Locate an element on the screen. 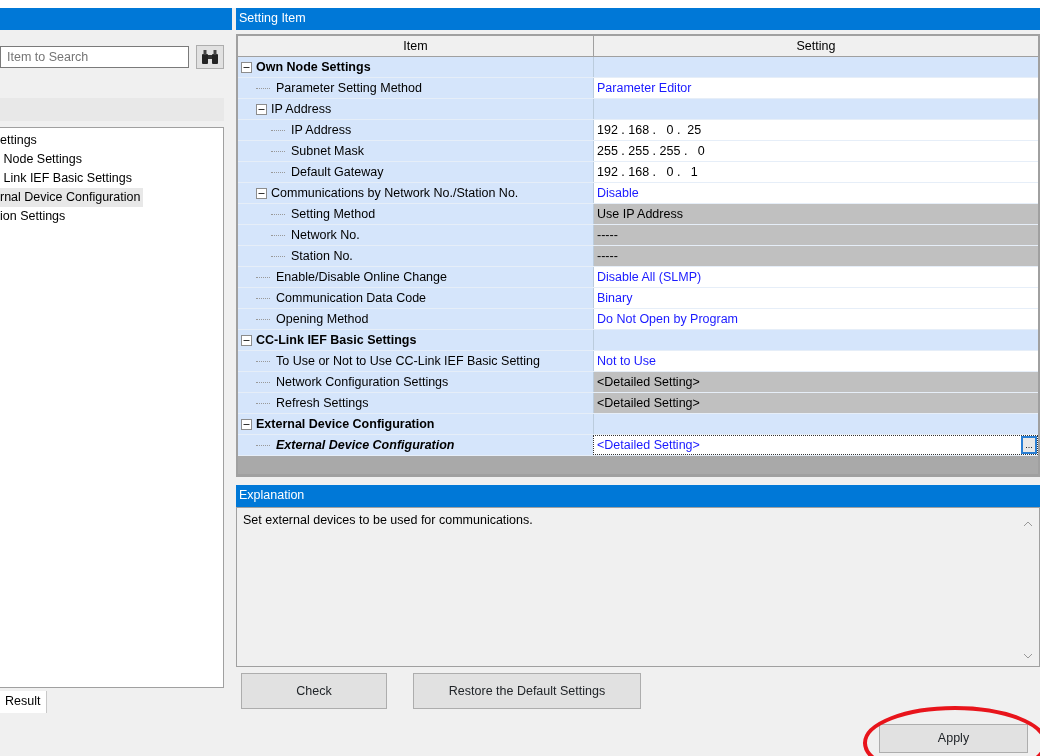 This screenshot has width=1040, height=756. item-label: Enable/Disable Online Change is located at coordinates (361, 277).